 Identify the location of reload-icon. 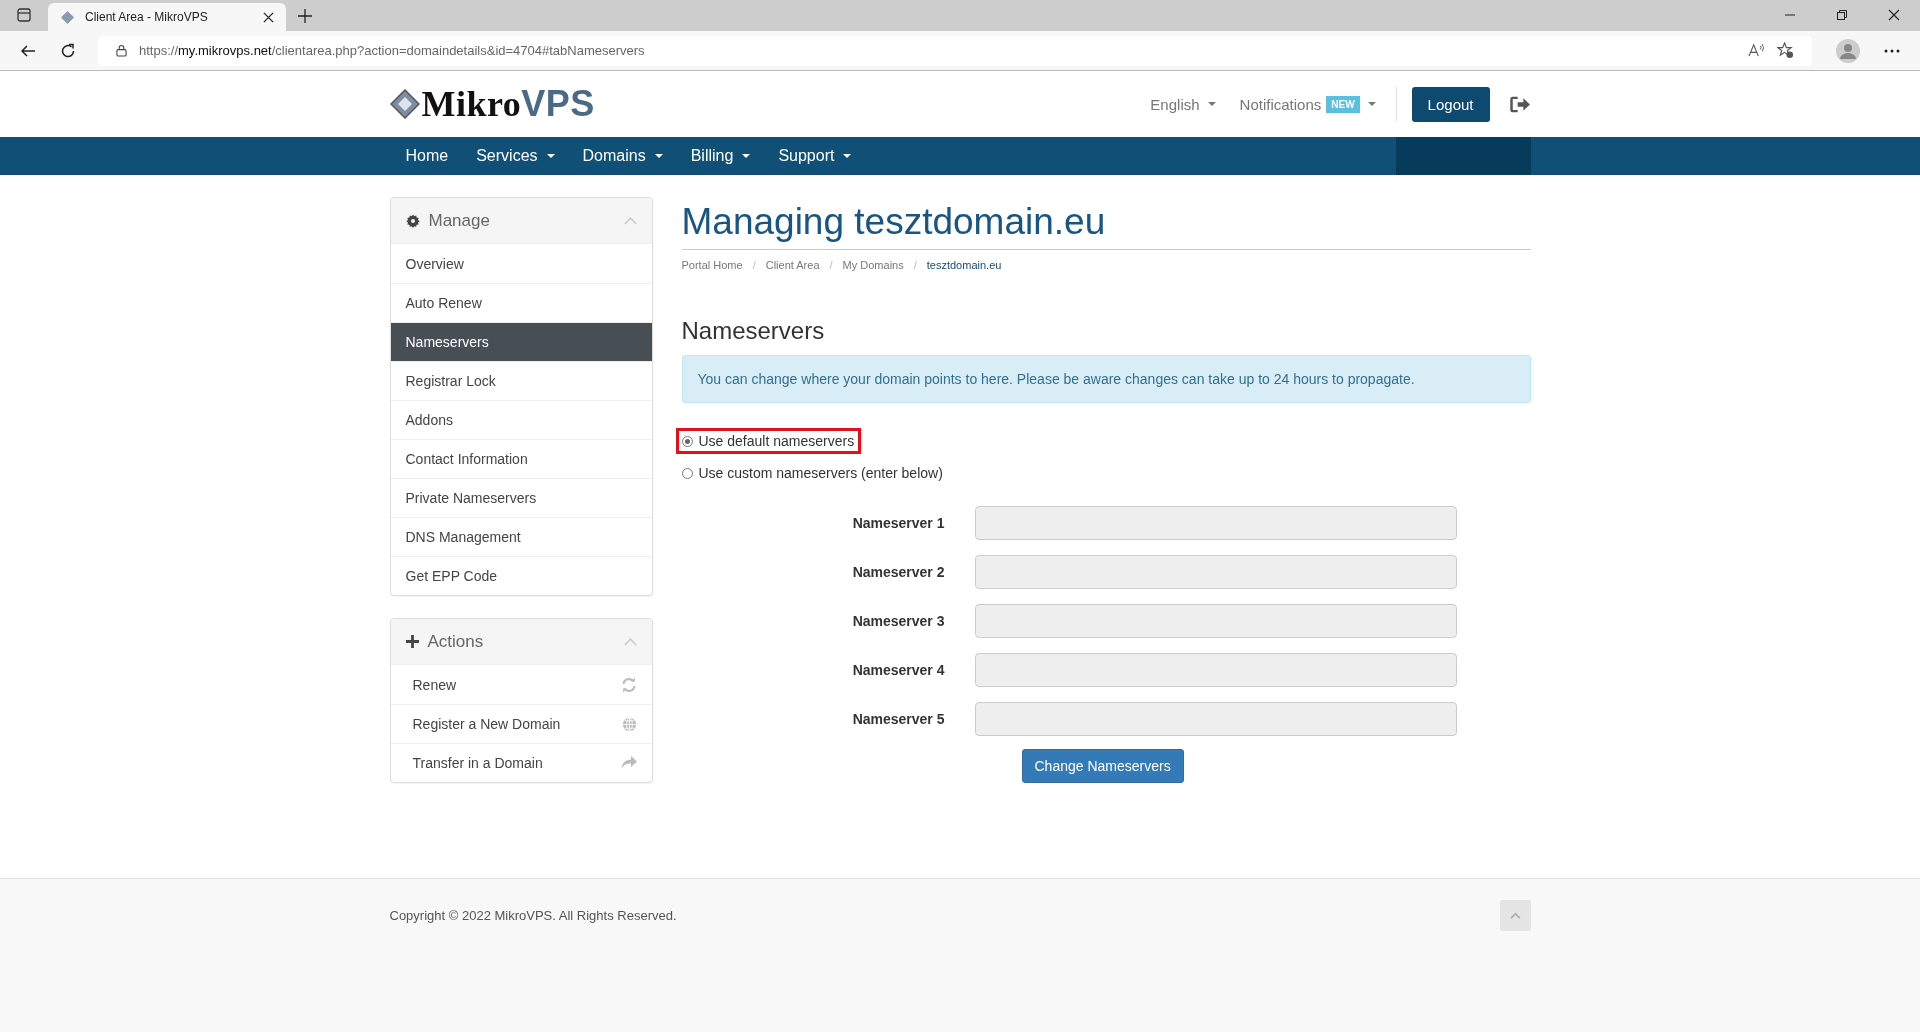
(68, 50).